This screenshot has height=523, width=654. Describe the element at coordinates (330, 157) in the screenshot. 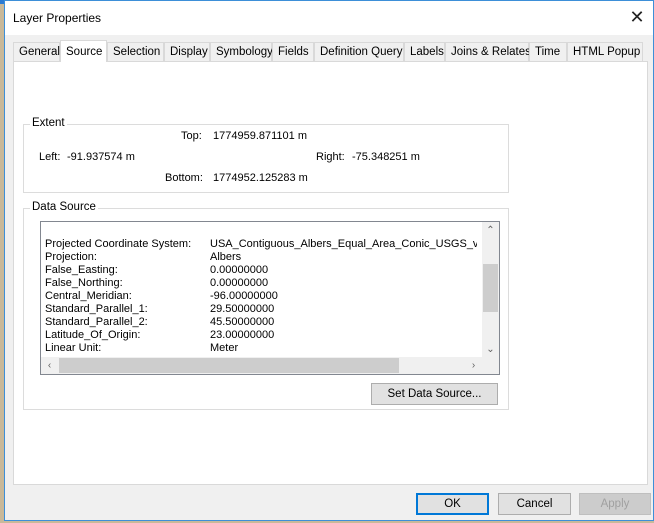

I see `extent-right-label: Right:` at that location.